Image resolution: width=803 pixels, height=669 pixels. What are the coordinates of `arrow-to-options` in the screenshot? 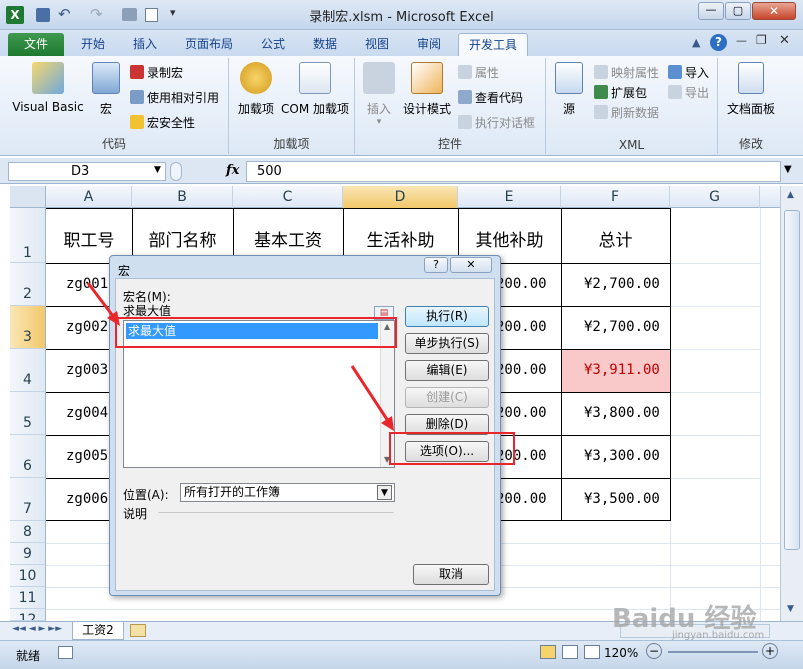 It's located at (372, 398).